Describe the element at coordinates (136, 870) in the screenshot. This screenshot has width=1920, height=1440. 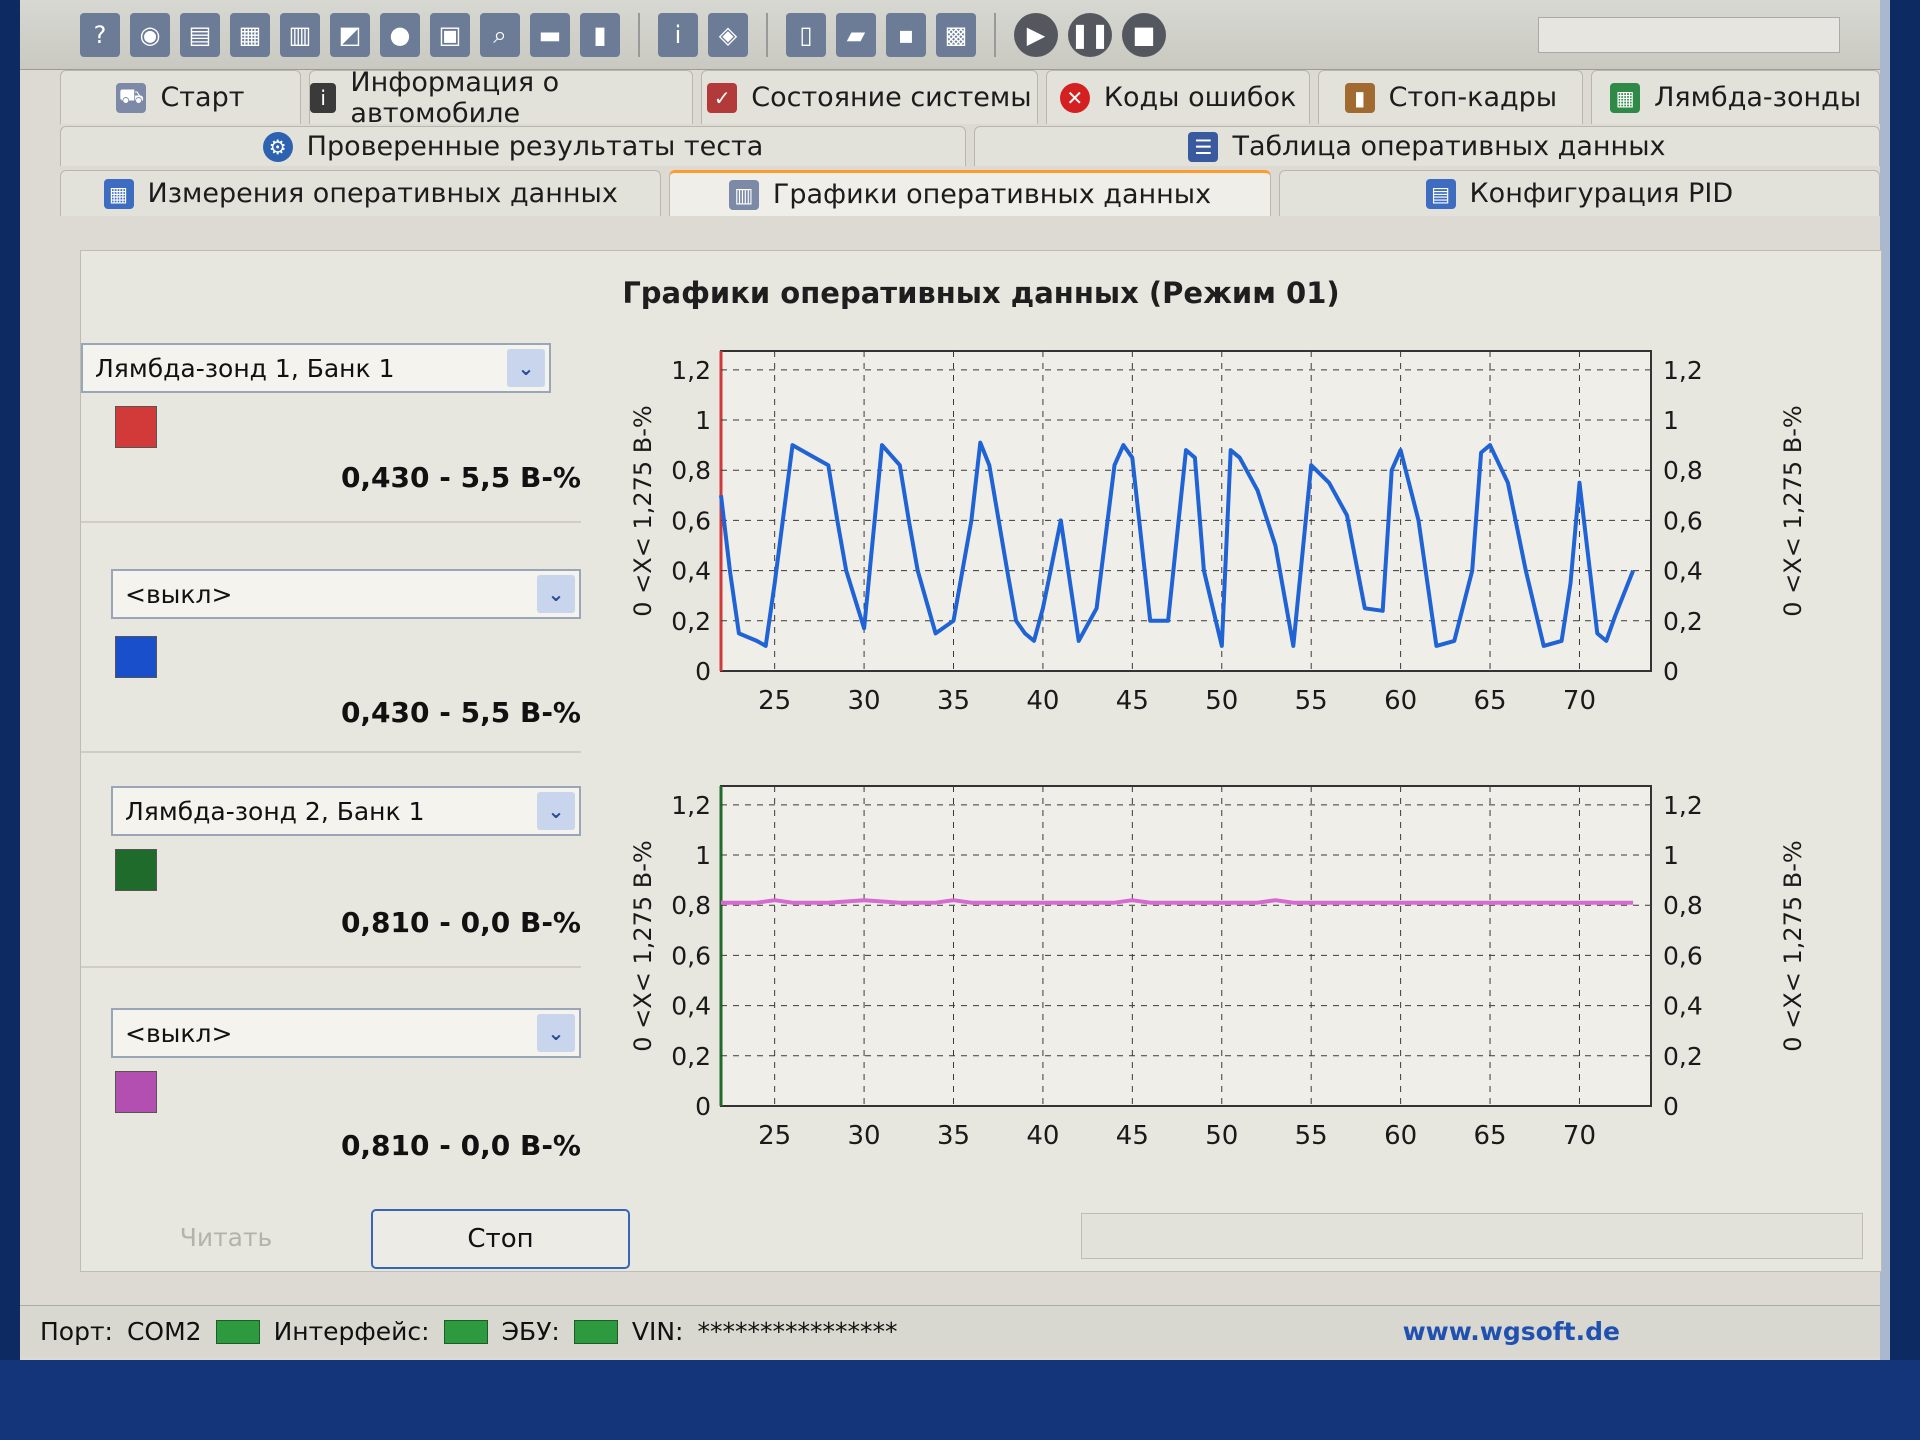
I see `channel-3-color` at that location.